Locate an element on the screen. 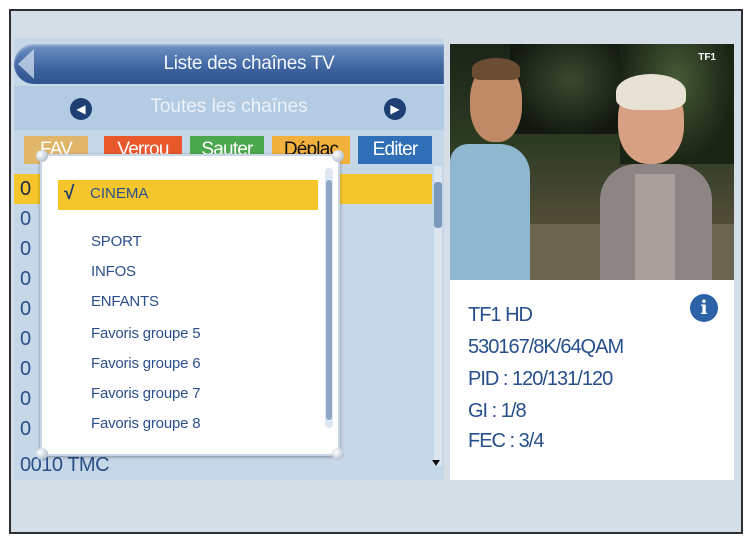  scene-tree is located at coordinates (570, 89).